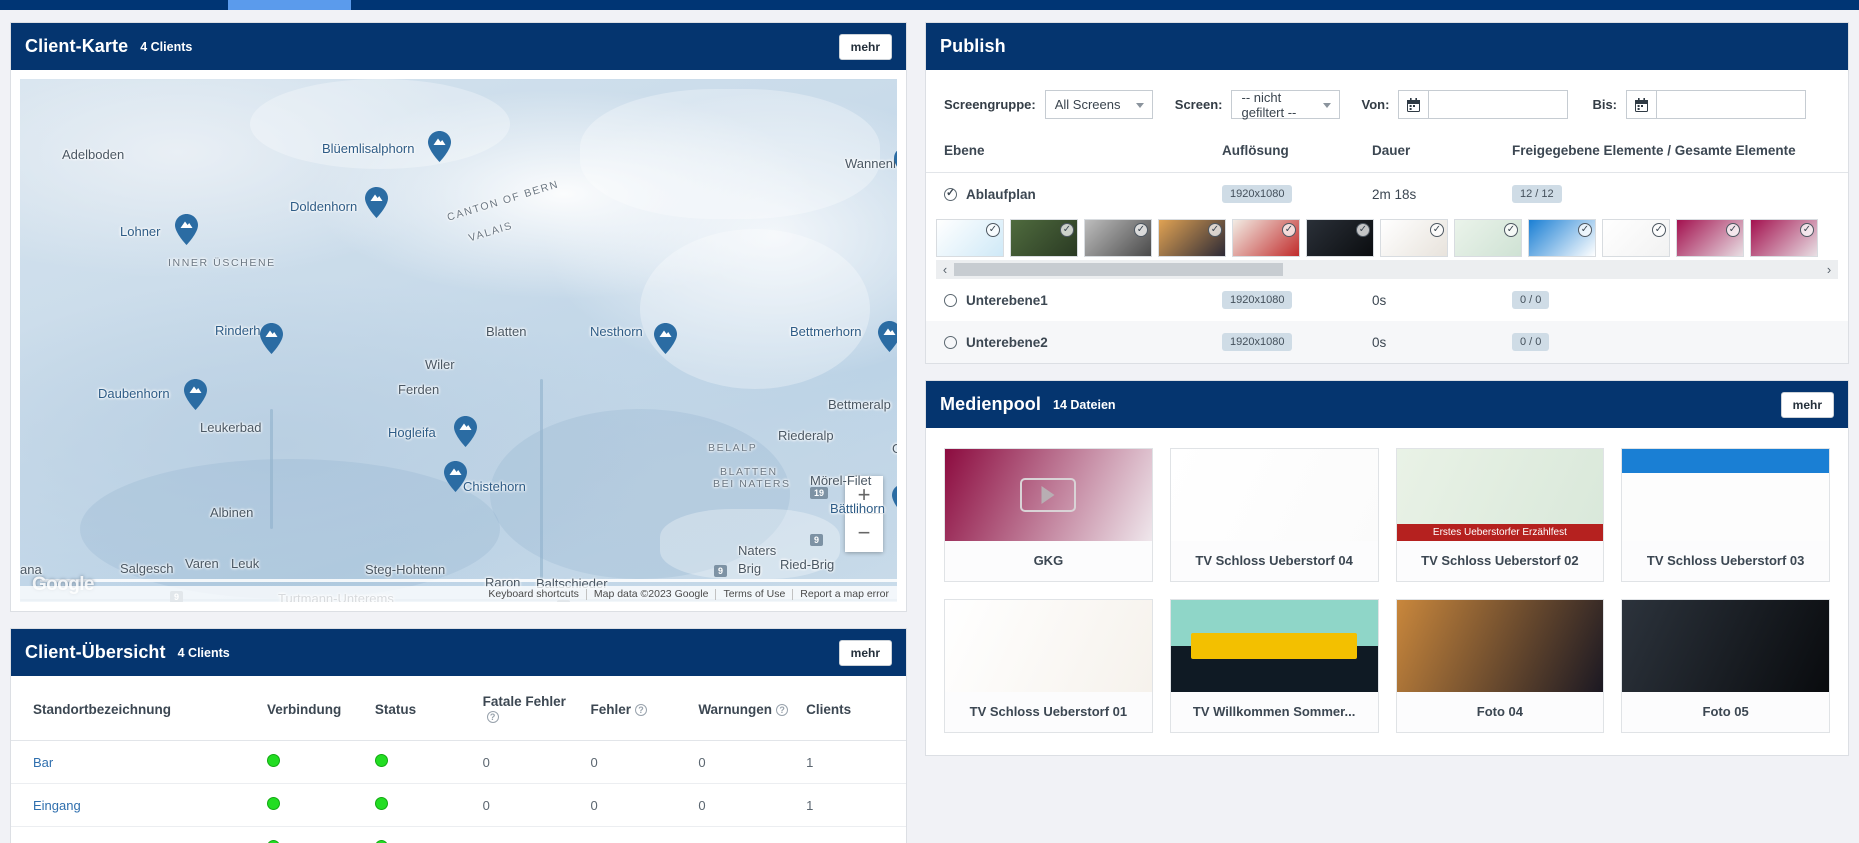 The width and height of the screenshot is (1859, 843). What do you see at coordinates (1500, 495) in the screenshot?
I see `media-thumbnail: Erstes Ueberstorfer Erzählfest` at bounding box center [1500, 495].